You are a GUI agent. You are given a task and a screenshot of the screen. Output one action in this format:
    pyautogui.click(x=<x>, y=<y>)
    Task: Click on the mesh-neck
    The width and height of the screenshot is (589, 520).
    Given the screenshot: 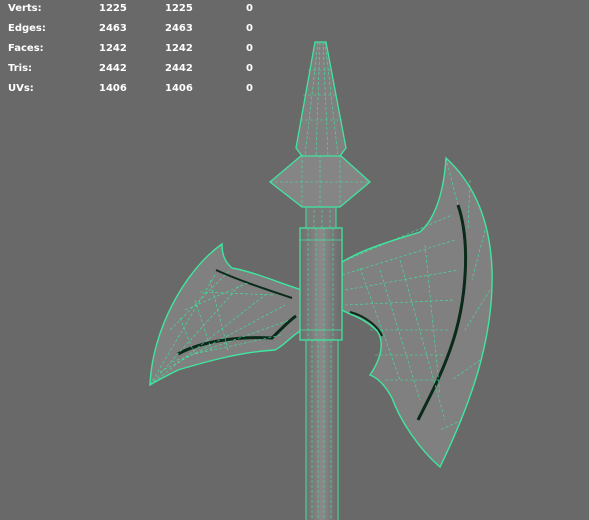 What is the action you would take?
    pyautogui.click(x=321, y=216)
    